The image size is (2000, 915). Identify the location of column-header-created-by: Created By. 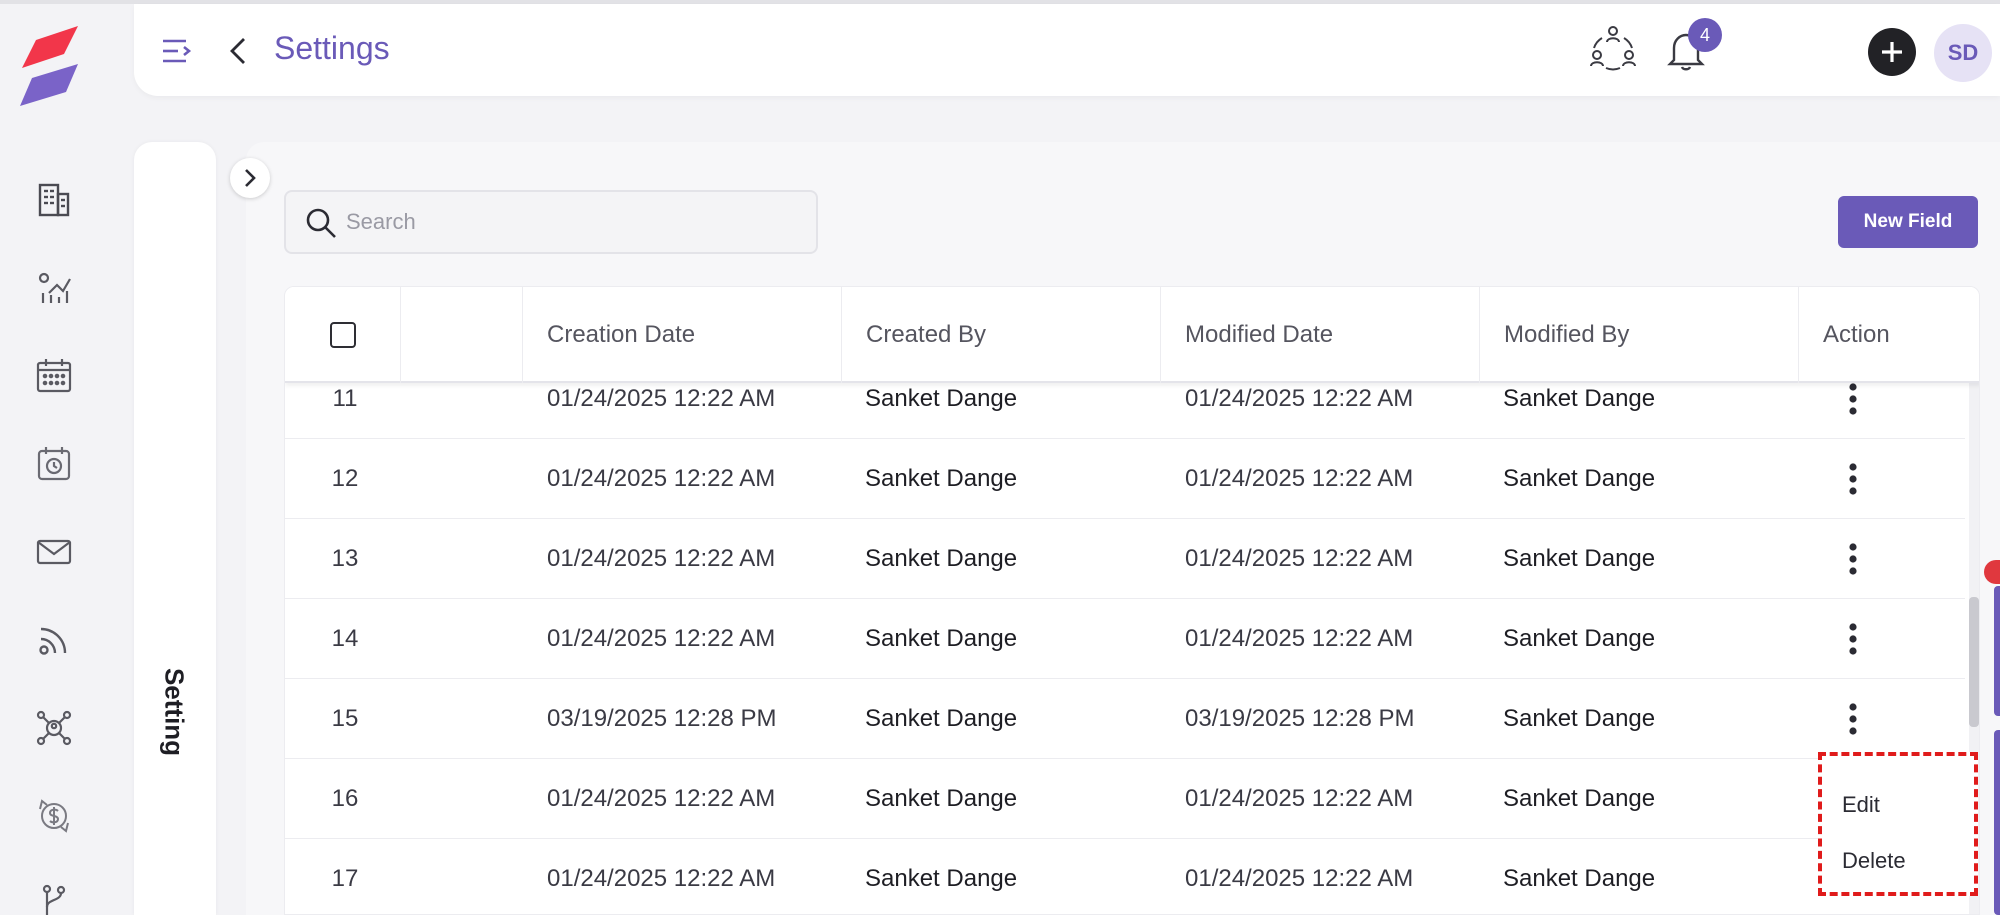
(1001, 335).